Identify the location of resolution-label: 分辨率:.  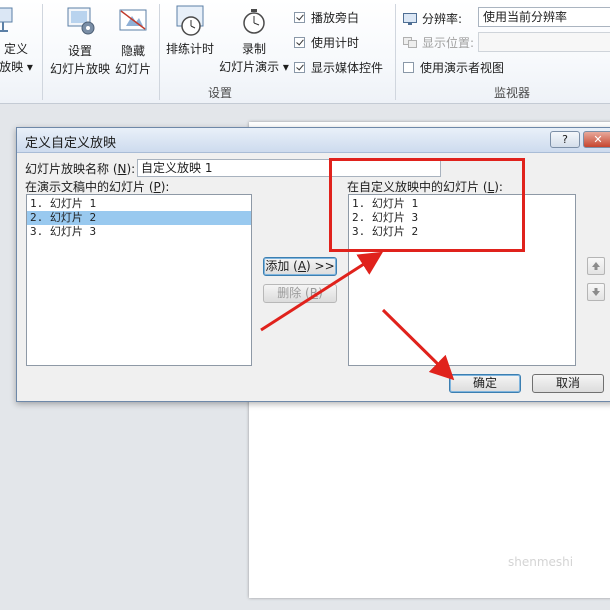
(442, 19).